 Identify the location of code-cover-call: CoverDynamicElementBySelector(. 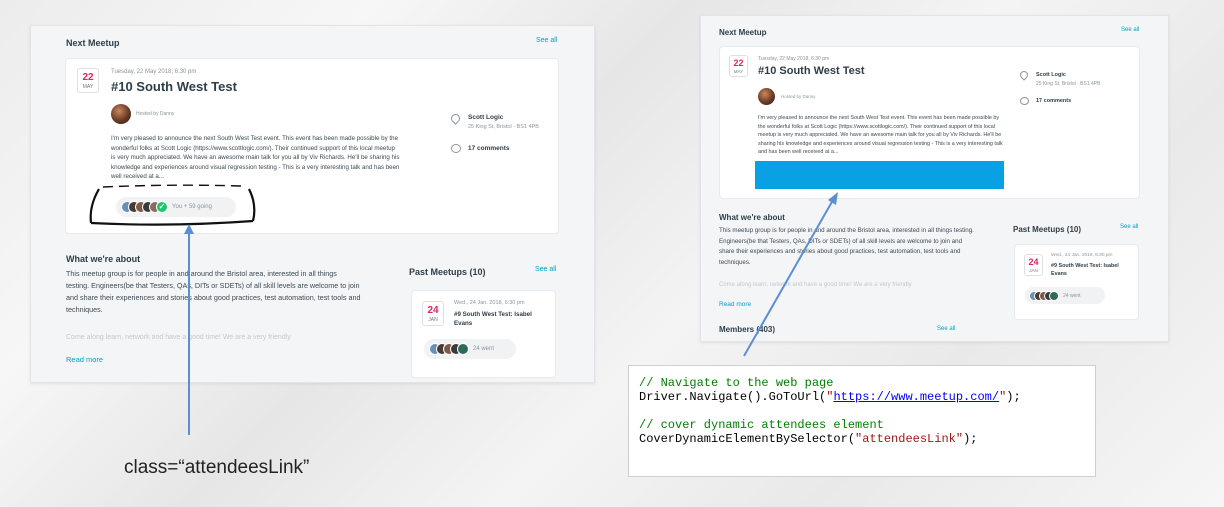
(747, 439).